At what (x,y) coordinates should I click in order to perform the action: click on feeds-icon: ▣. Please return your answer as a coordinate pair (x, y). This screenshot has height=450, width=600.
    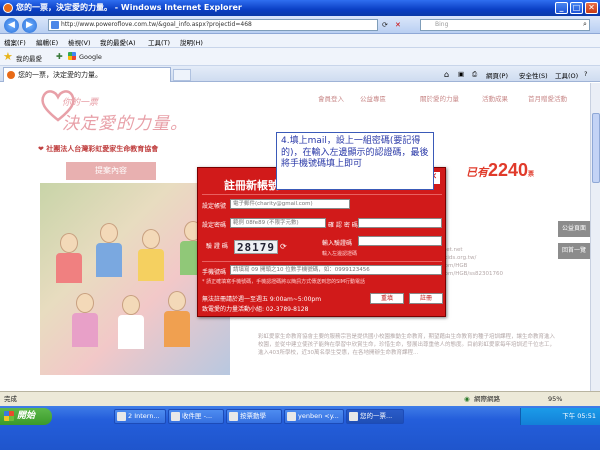
    Looking at the image, I should click on (461, 74).